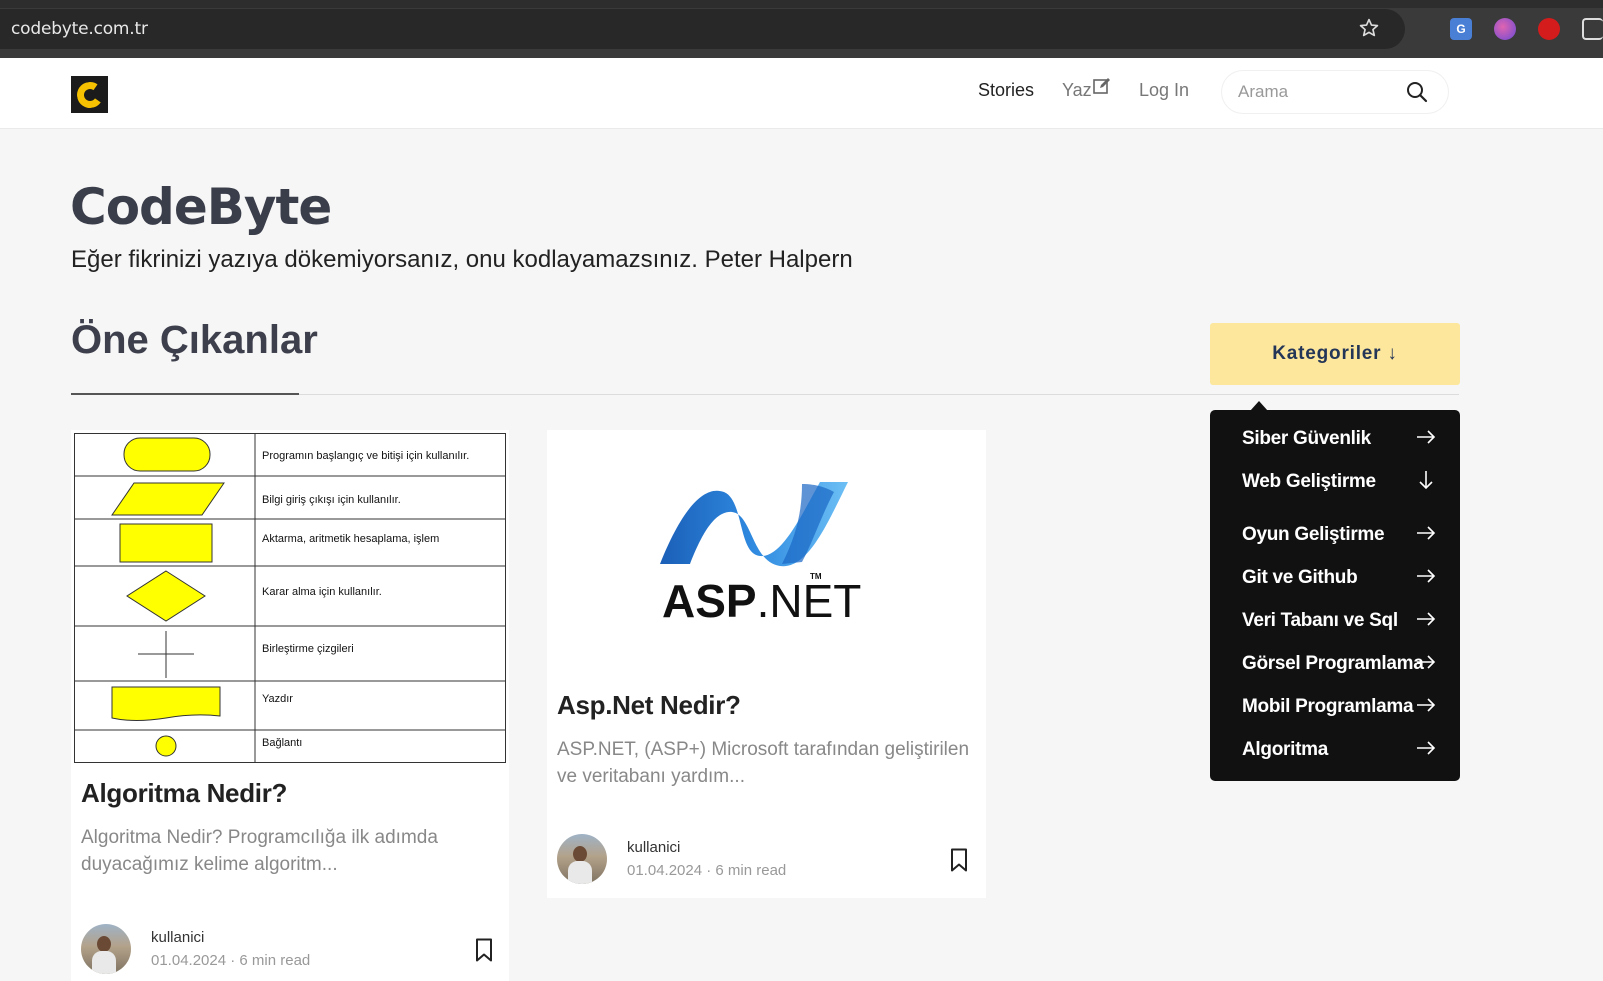  Describe the element at coordinates (1426, 480) in the screenshot. I see `arrow-down-icon` at that location.